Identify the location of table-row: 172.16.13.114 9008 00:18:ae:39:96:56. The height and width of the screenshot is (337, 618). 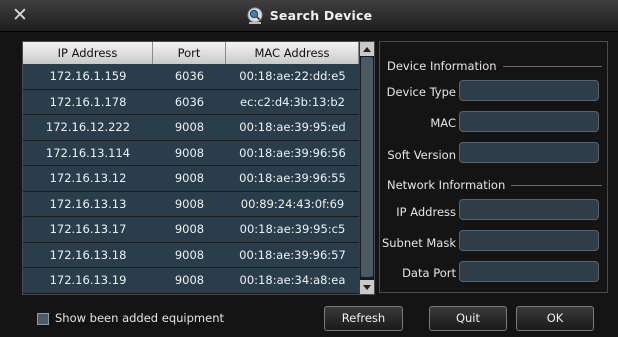
(191, 153).